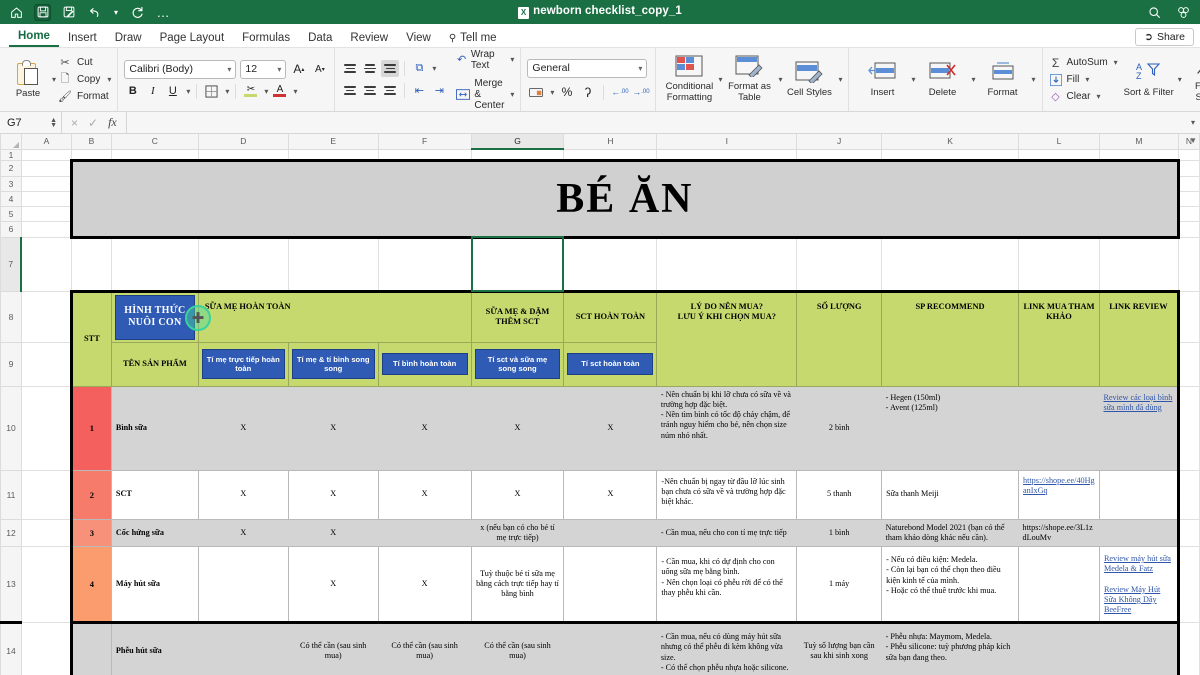 The image size is (1200, 675). I want to click on cell-g1, so click(517, 154).